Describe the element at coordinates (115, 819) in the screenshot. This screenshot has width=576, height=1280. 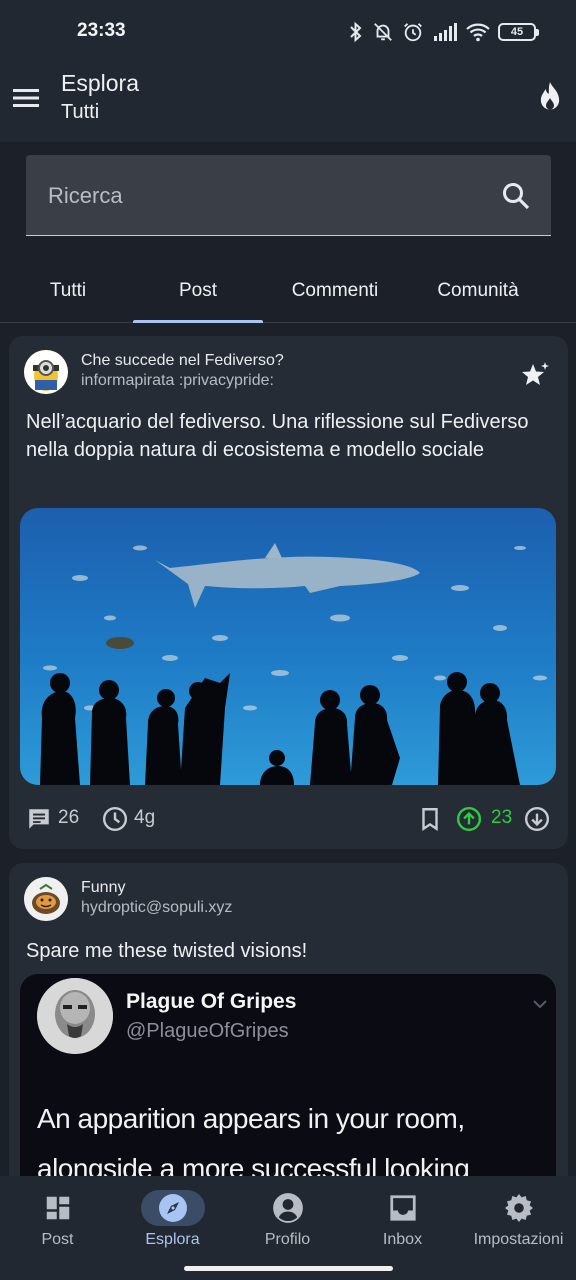
I see `clock-icon` at that location.